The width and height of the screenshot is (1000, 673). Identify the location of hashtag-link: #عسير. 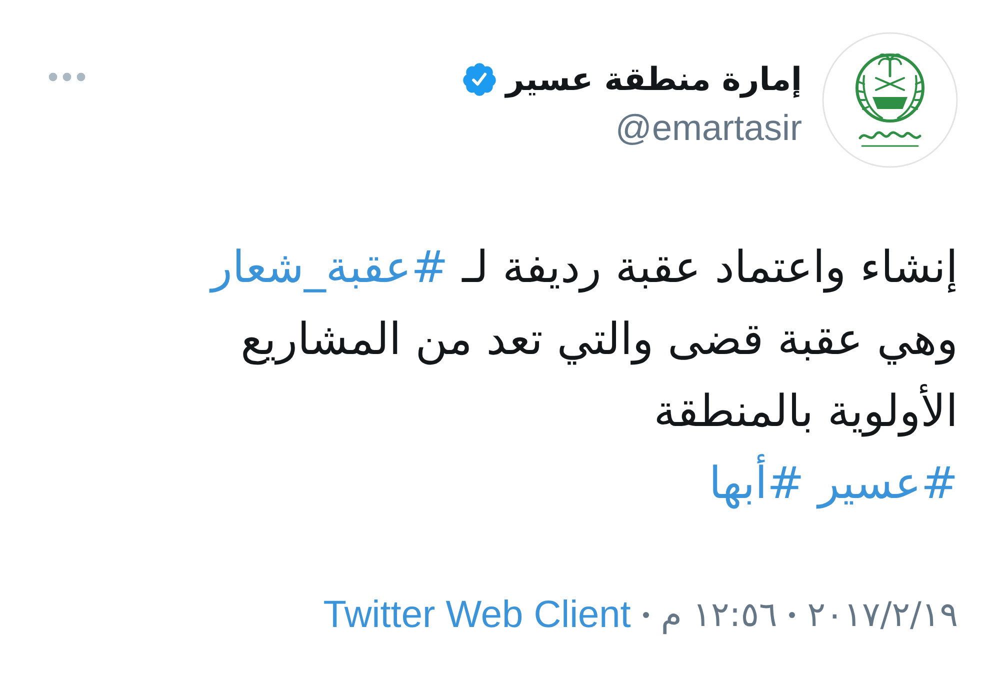
(888, 483).